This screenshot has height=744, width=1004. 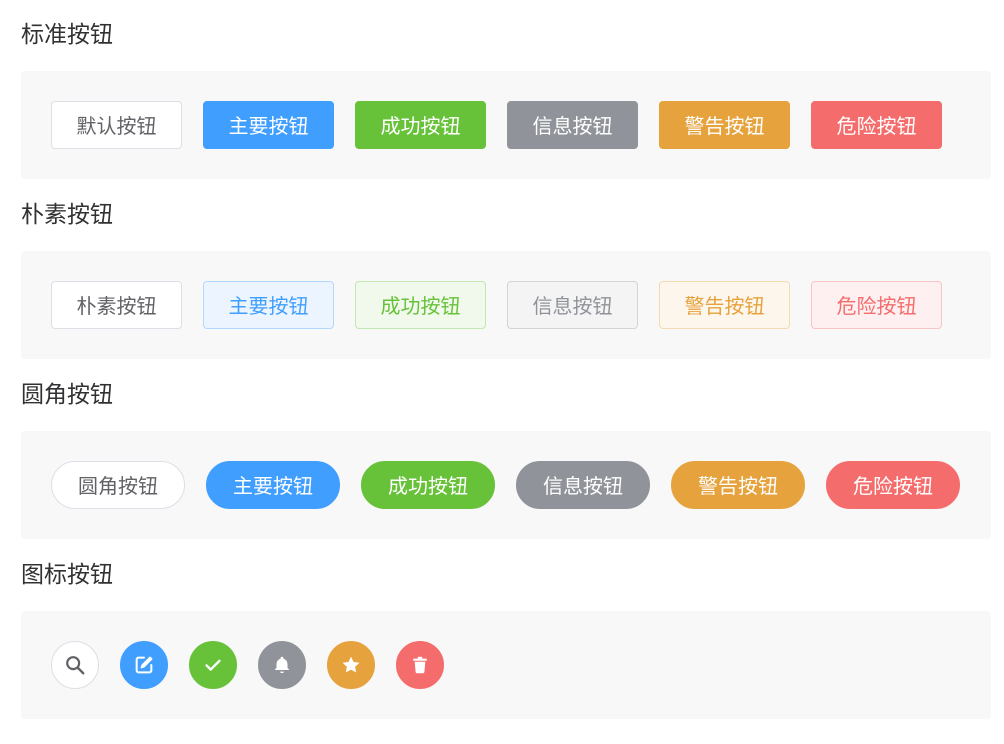 I want to click on danger-button: 危险按钮, so click(x=876, y=125).